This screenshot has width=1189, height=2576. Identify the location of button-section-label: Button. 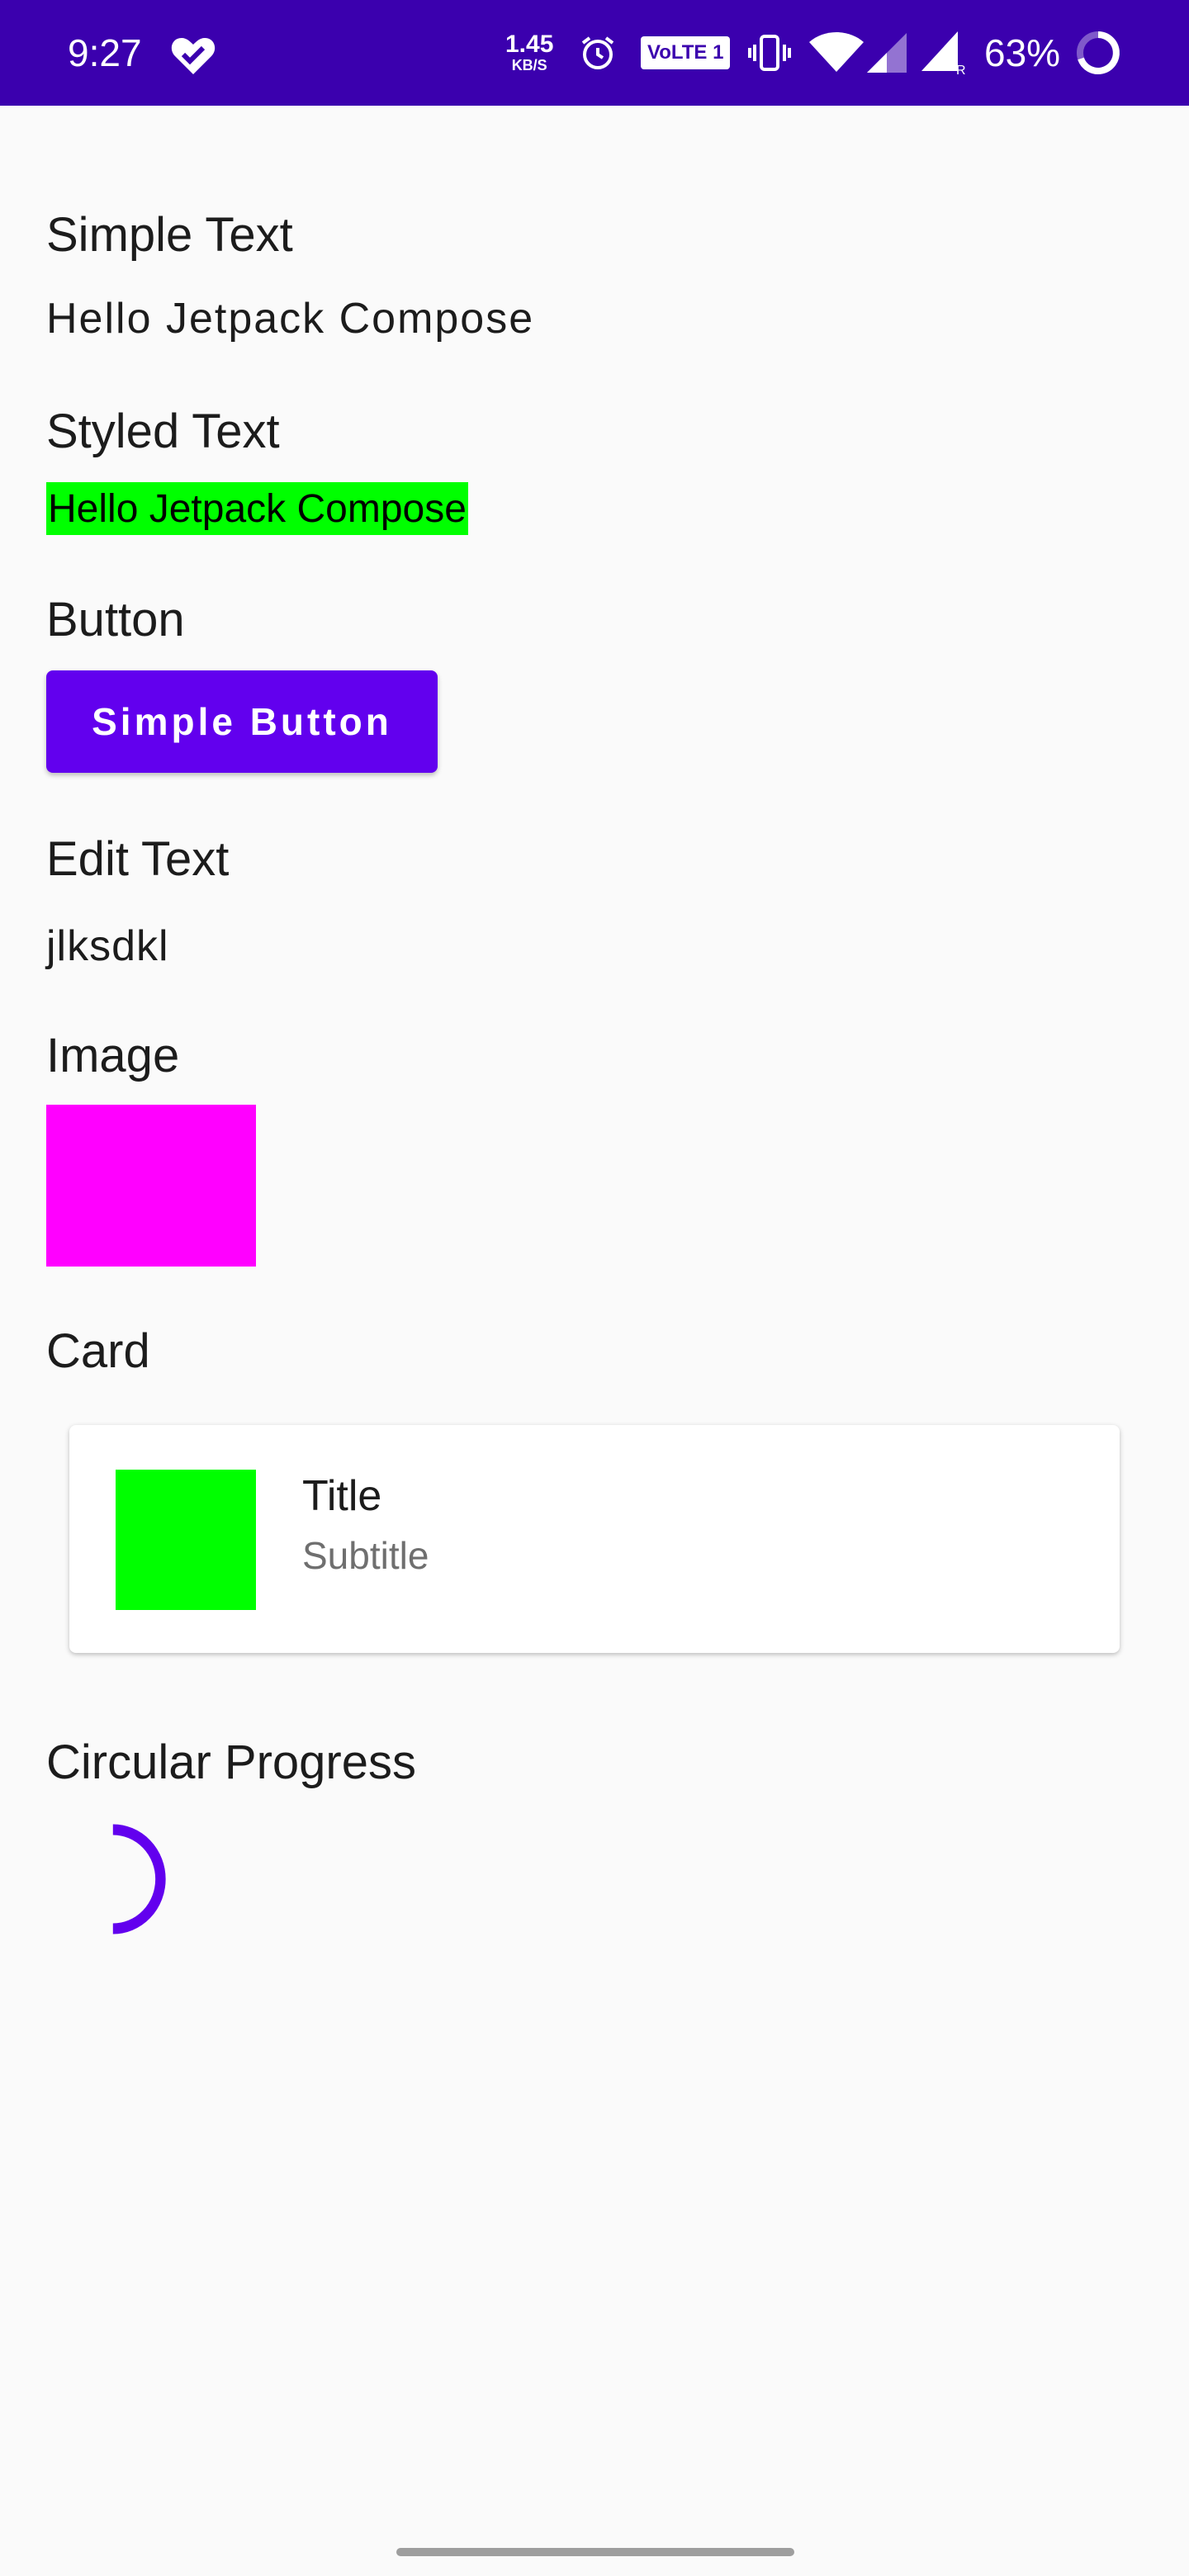
(115, 619).